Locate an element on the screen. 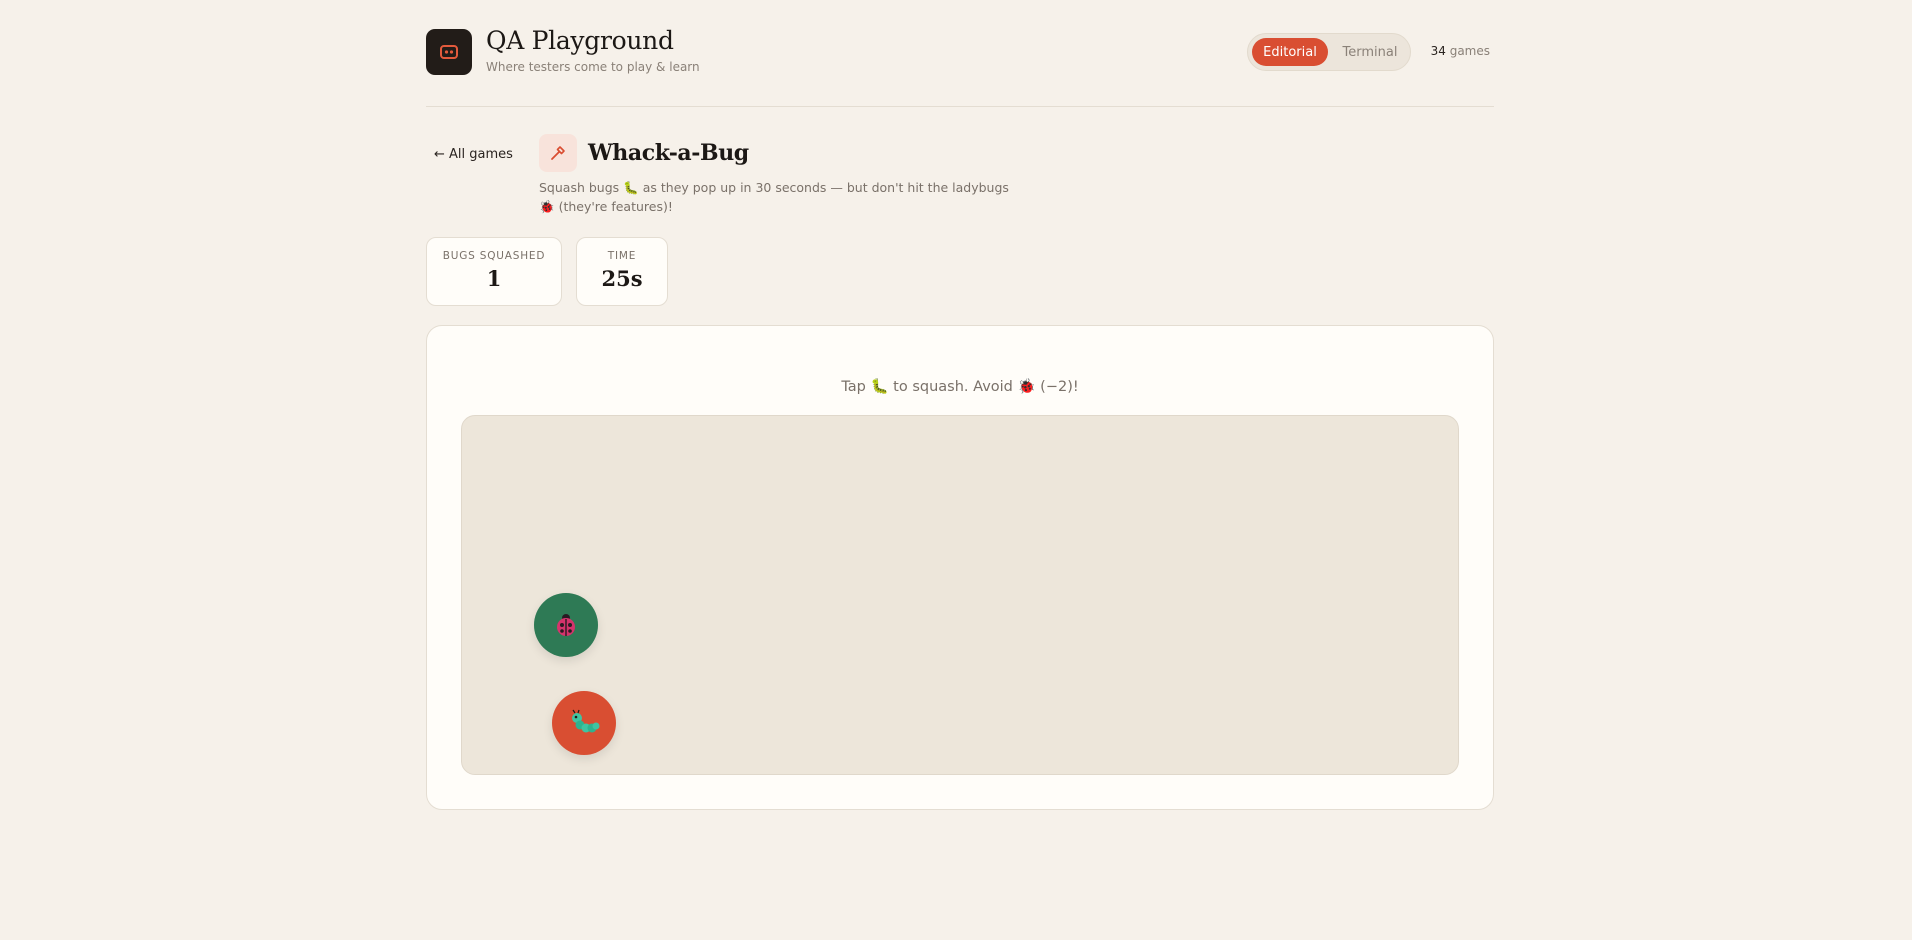  mode-terminal-button: Terminal is located at coordinates (1370, 52).